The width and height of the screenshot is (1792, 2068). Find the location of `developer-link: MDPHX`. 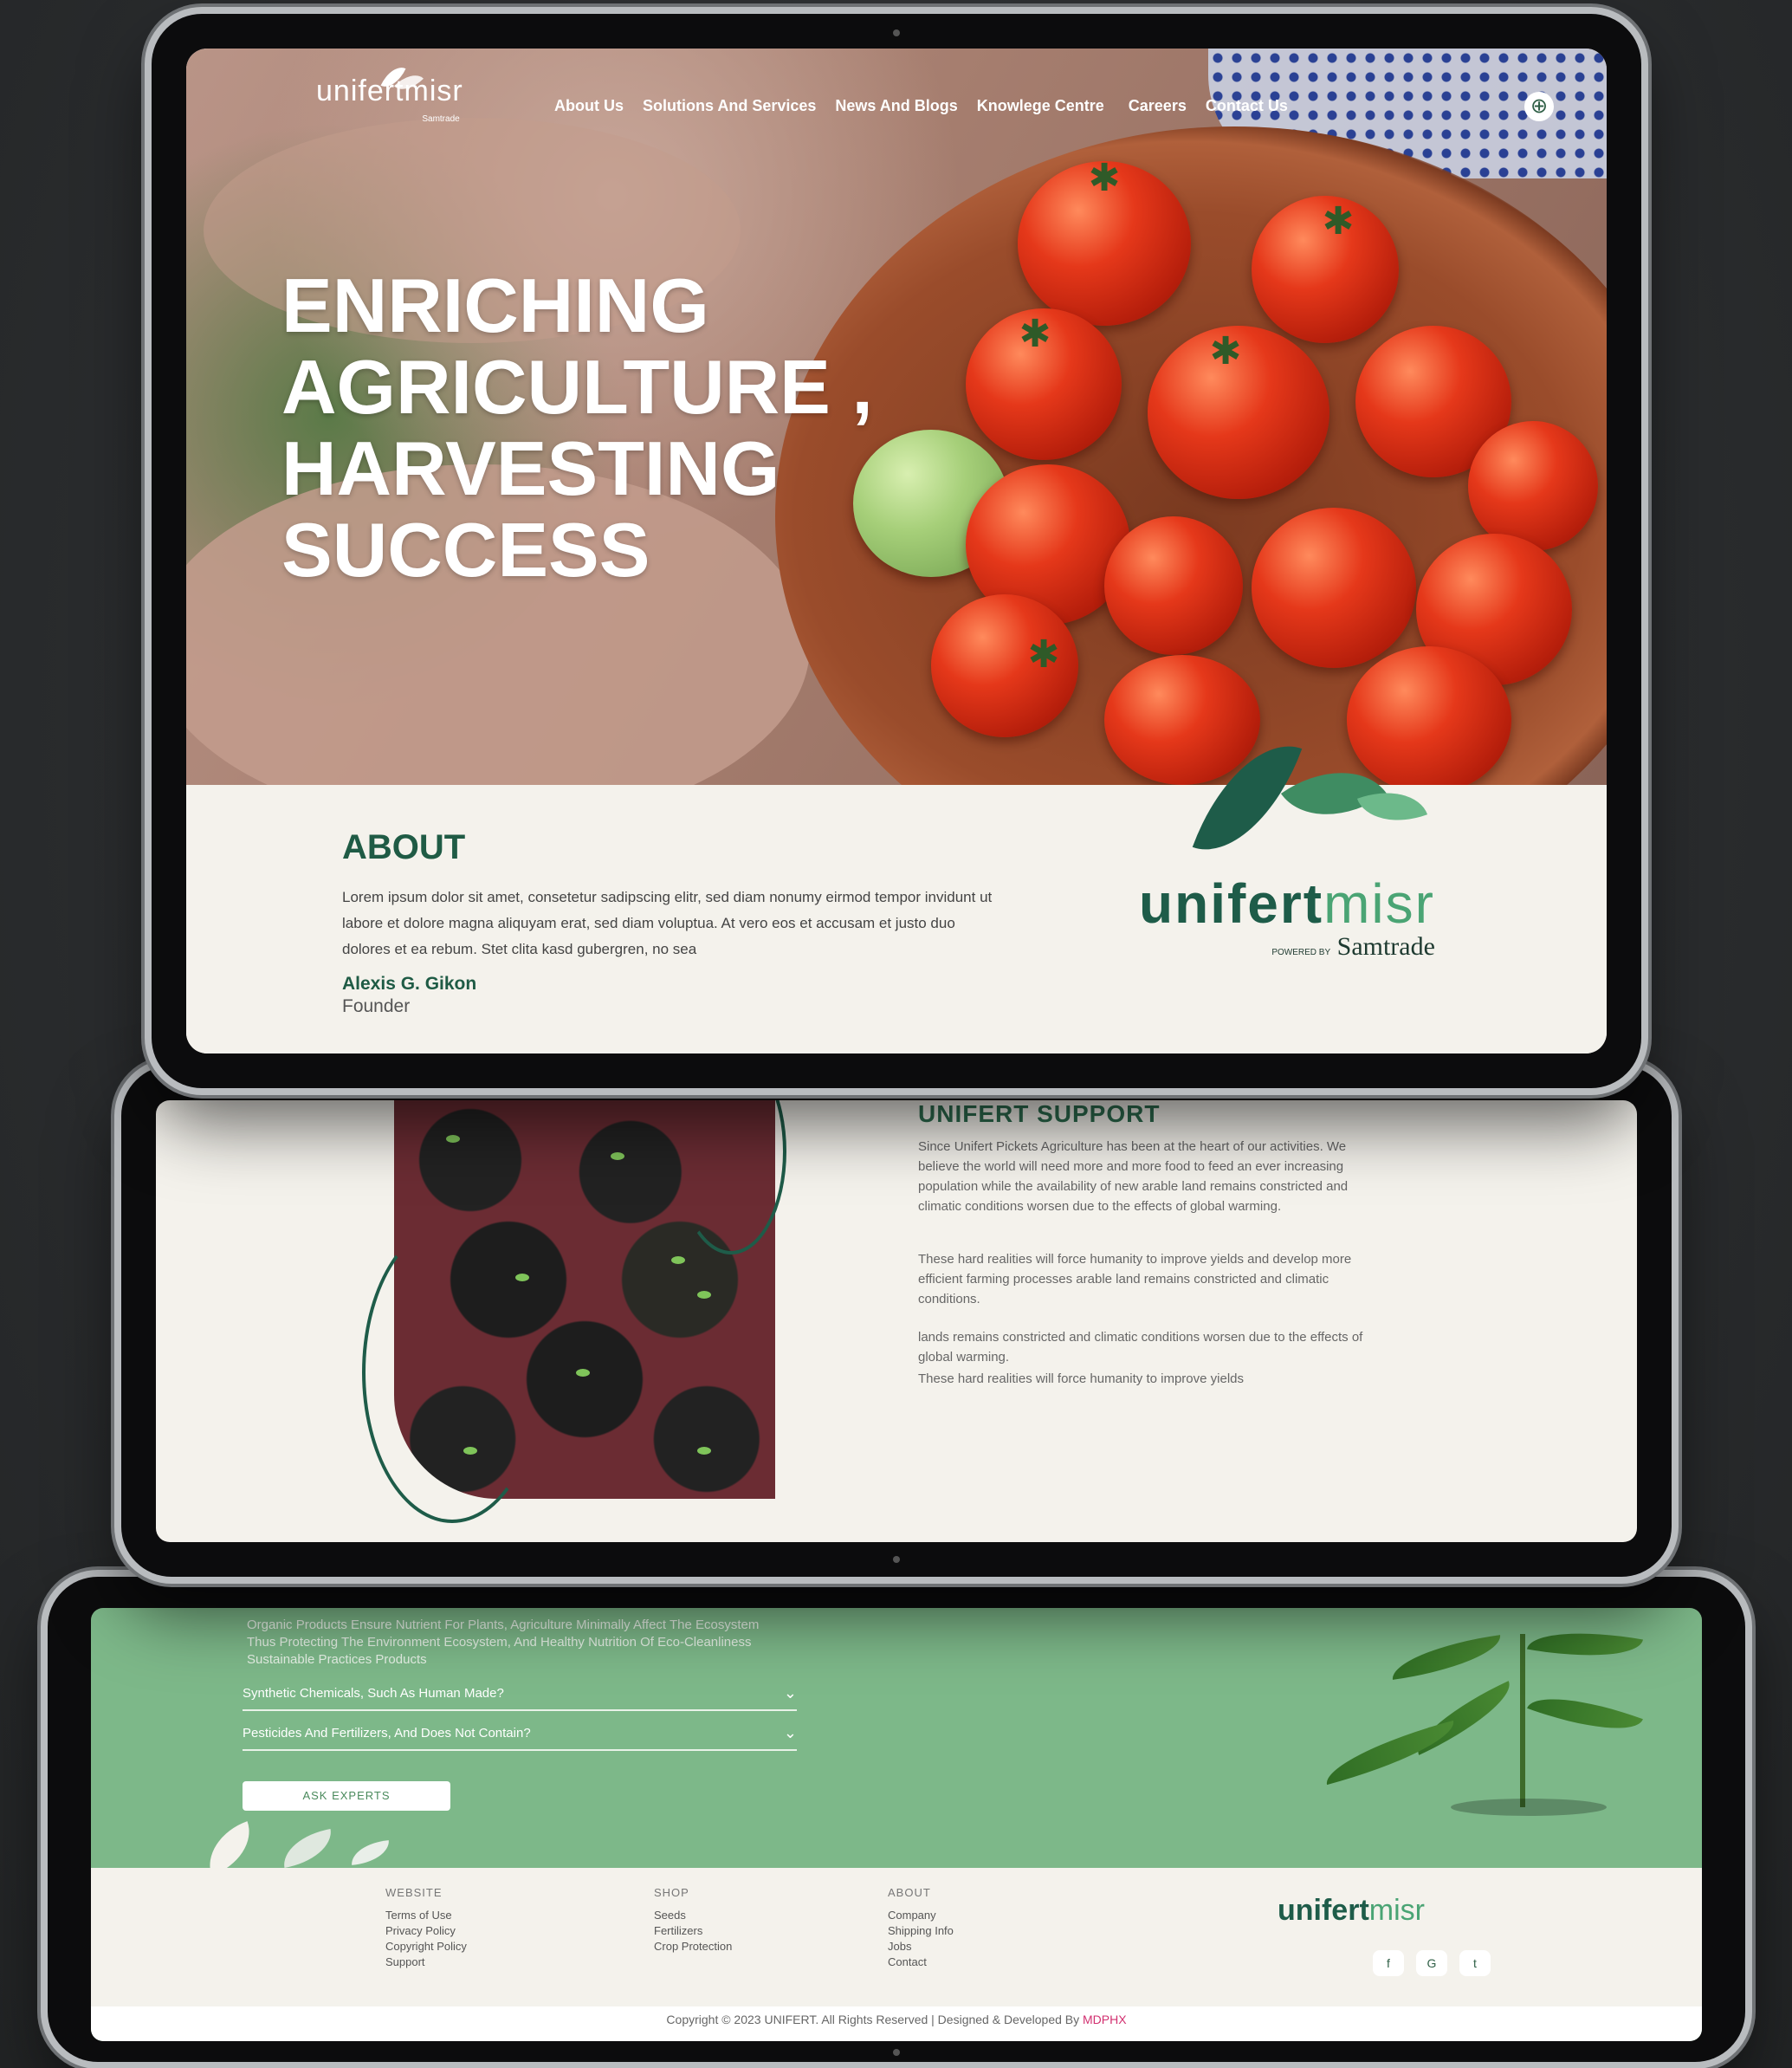

developer-link: MDPHX is located at coordinates (1105, 2019).